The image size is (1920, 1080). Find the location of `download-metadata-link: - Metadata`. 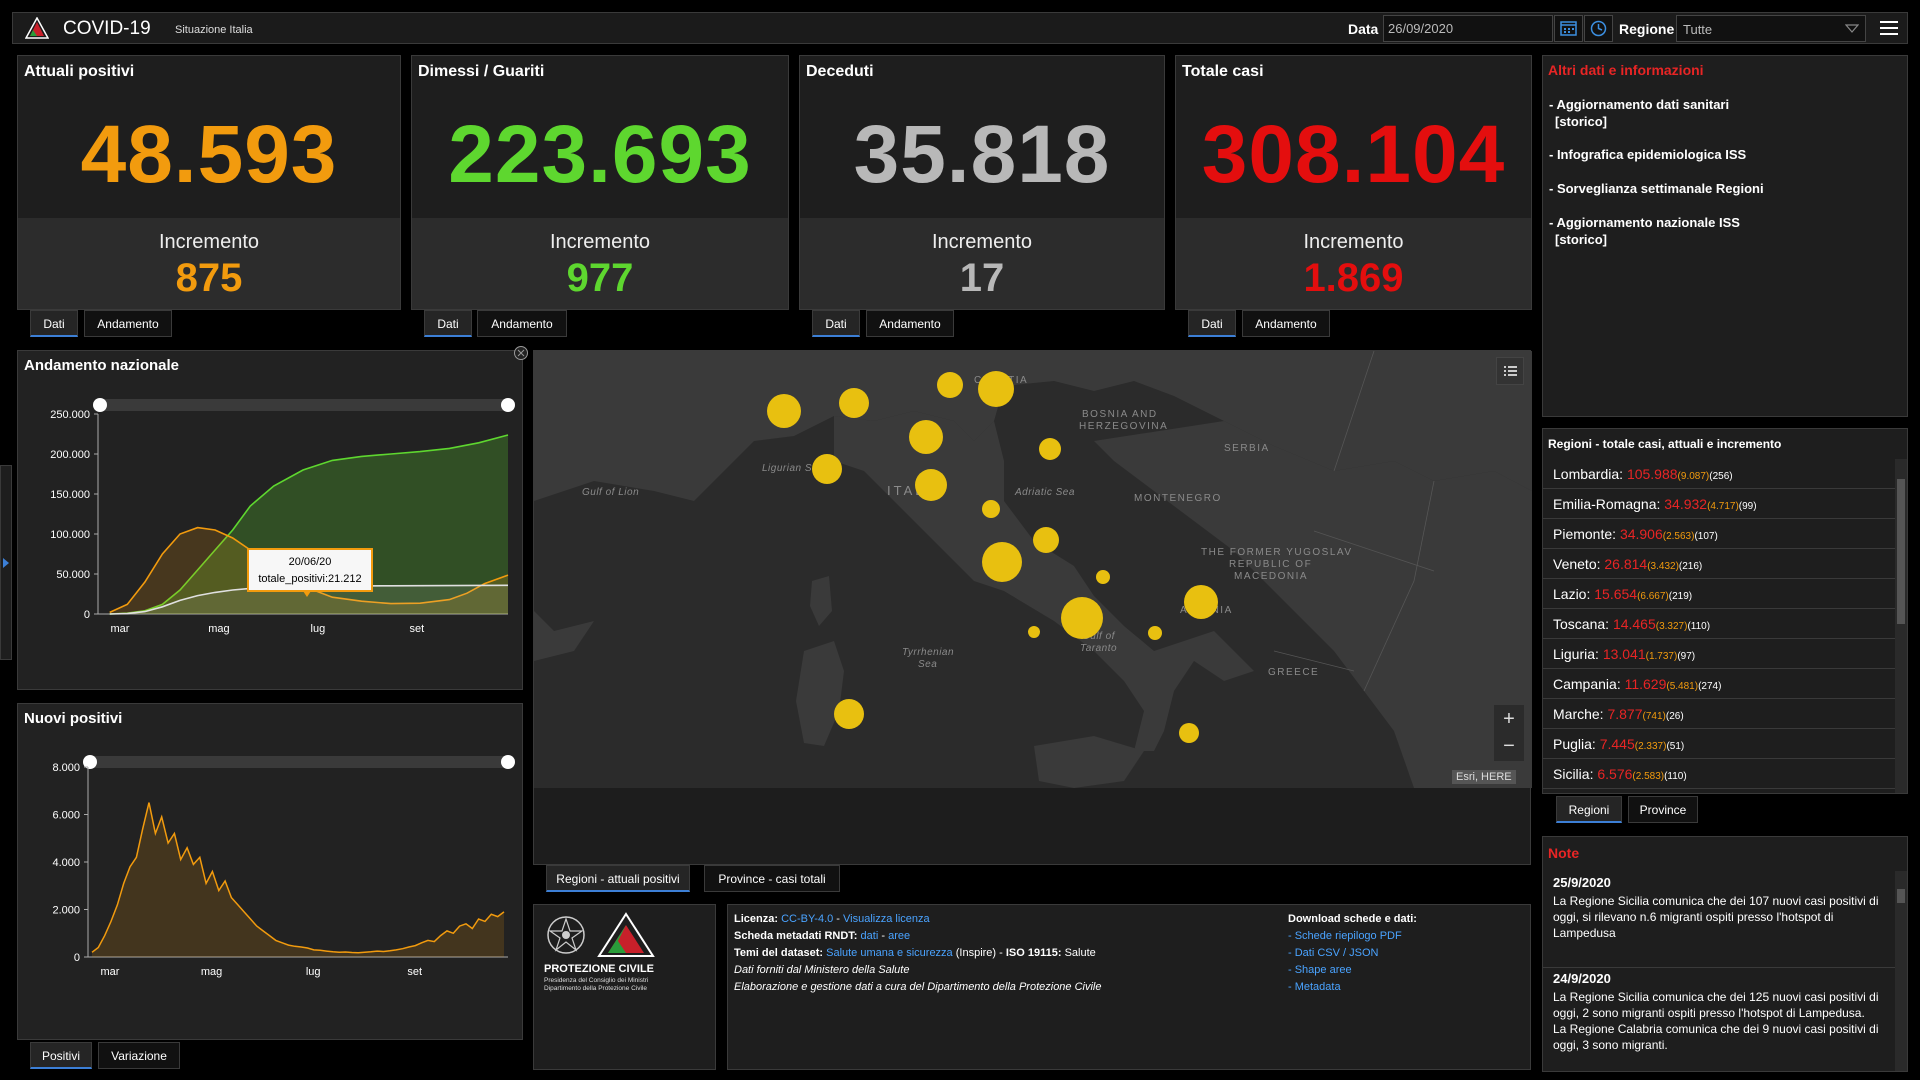

download-metadata-link: - Metadata is located at coordinates (1314, 987).